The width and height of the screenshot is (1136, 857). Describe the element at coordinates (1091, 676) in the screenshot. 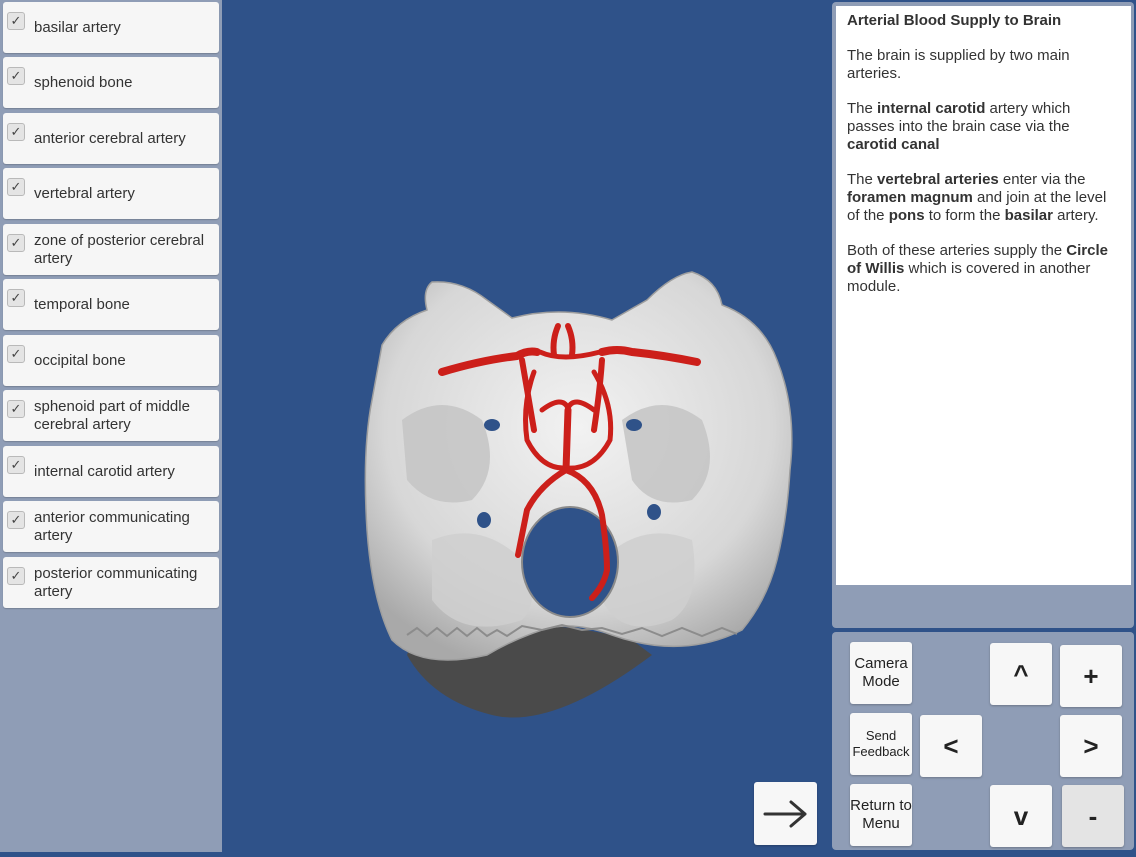

I see `zoom-in-button: +` at that location.